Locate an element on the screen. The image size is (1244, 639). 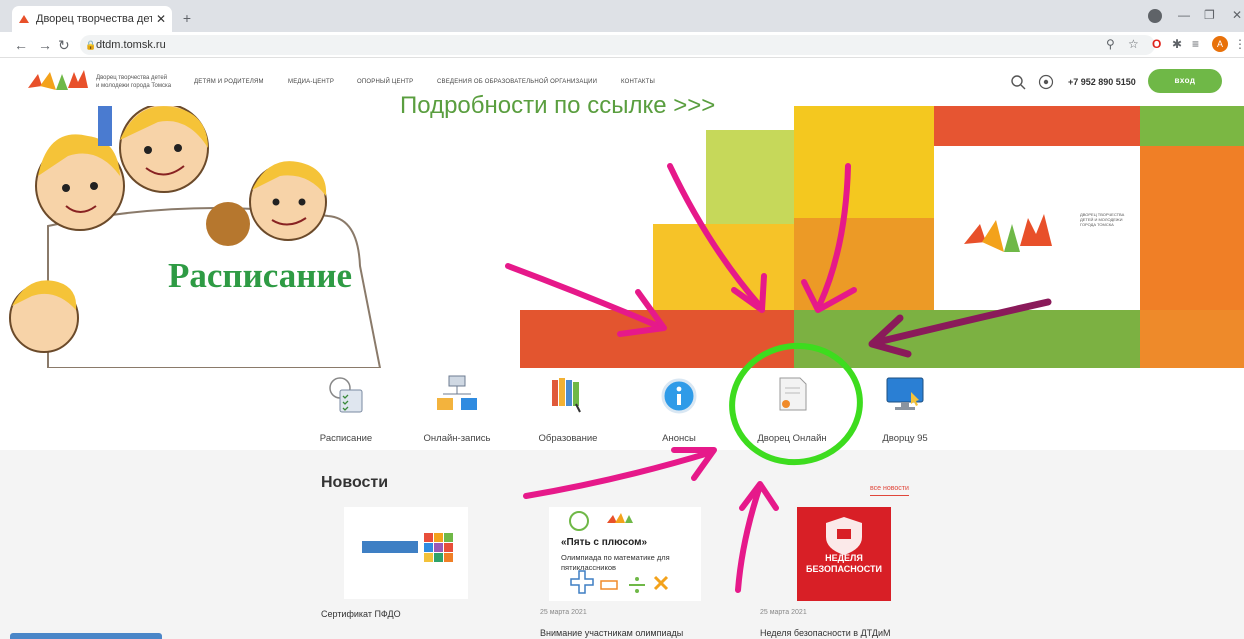
maximize-button: ❐ is located at coordinates (1209, 15).